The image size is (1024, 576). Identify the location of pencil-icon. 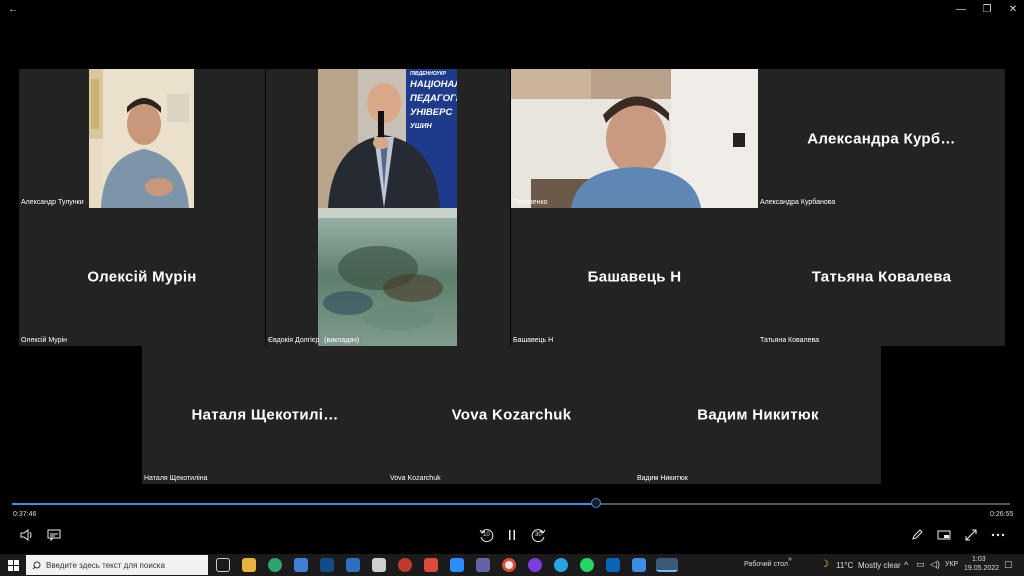
(917, 535).